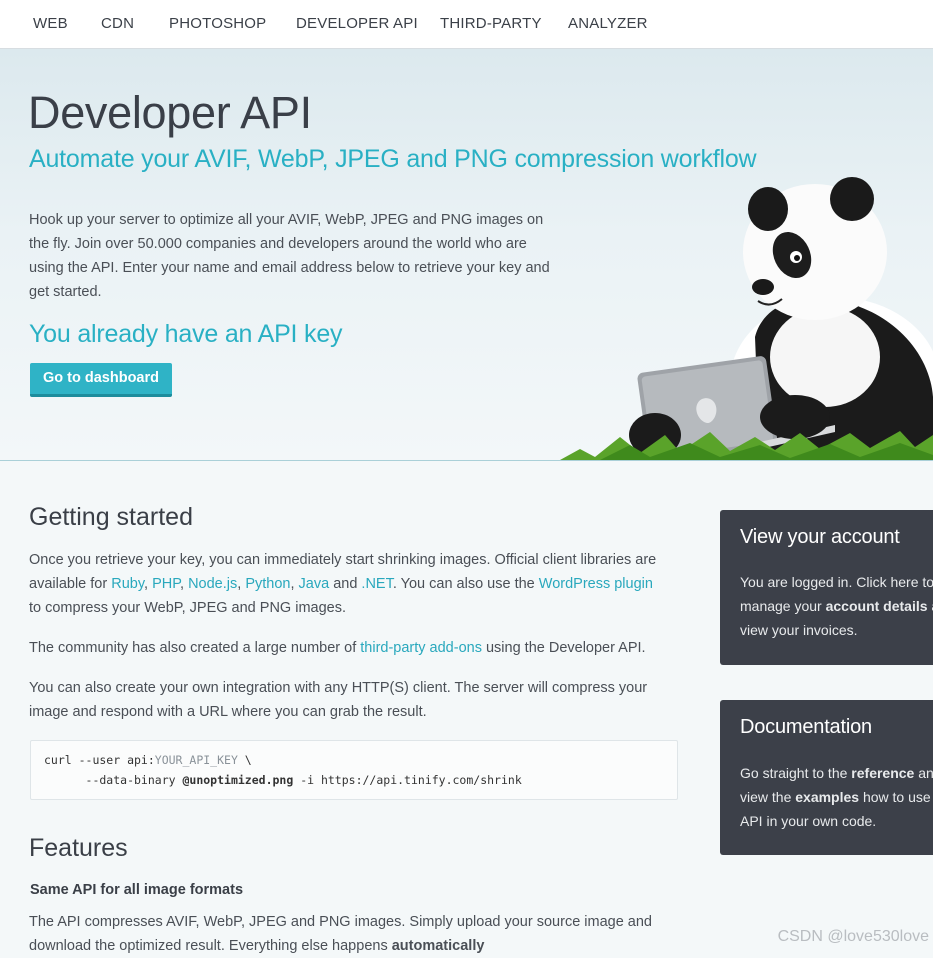 This screenshot has height=958, width=933. I want to click on reference-link: reference, so click(882, 773).